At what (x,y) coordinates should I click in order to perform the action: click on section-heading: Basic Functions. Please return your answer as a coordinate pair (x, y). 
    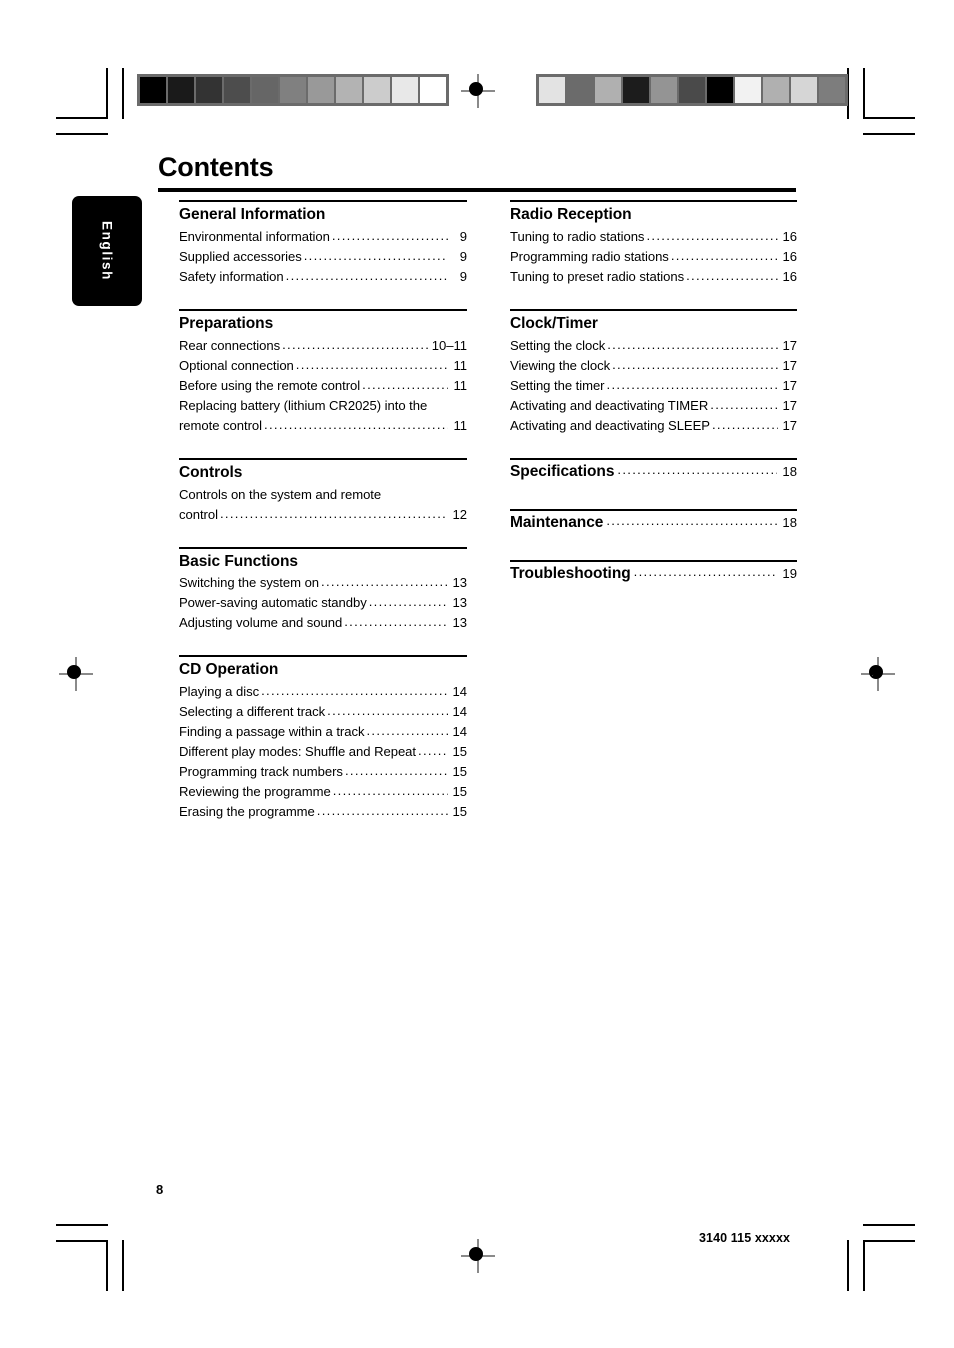
    Looking at the image, I should click on (238, 561).